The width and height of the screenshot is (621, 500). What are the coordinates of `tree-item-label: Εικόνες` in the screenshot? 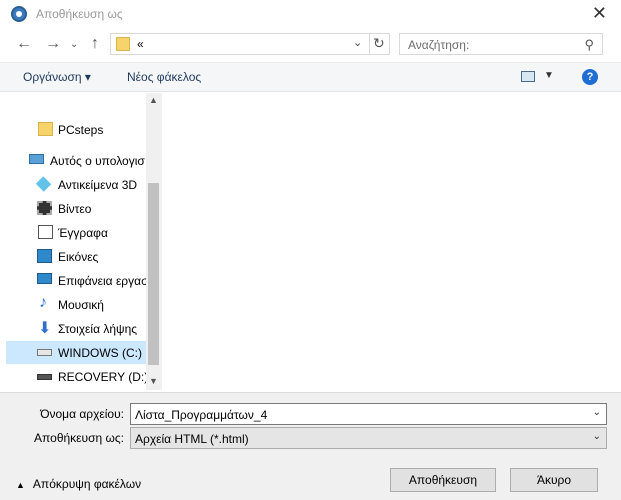 It's located at (78, 257).